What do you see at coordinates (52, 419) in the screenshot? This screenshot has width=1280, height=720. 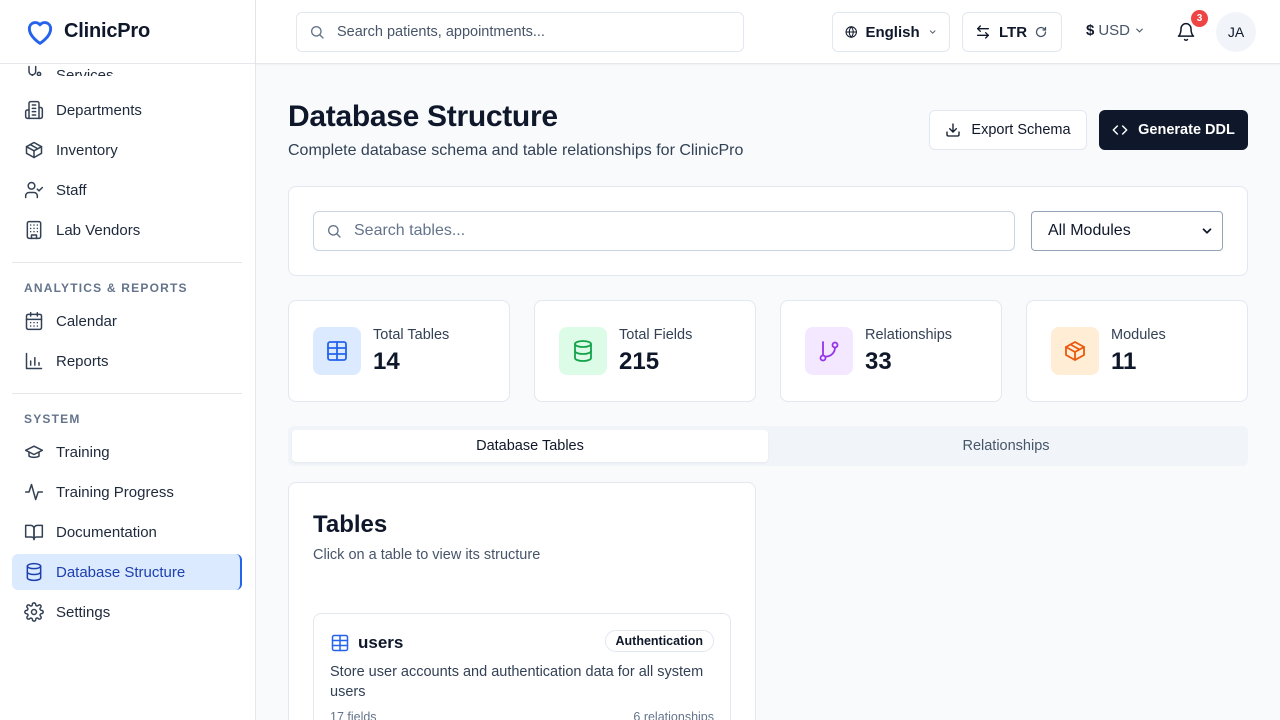 I see `section-heading-system: SYSTEM` at bounding box center [52, 419].